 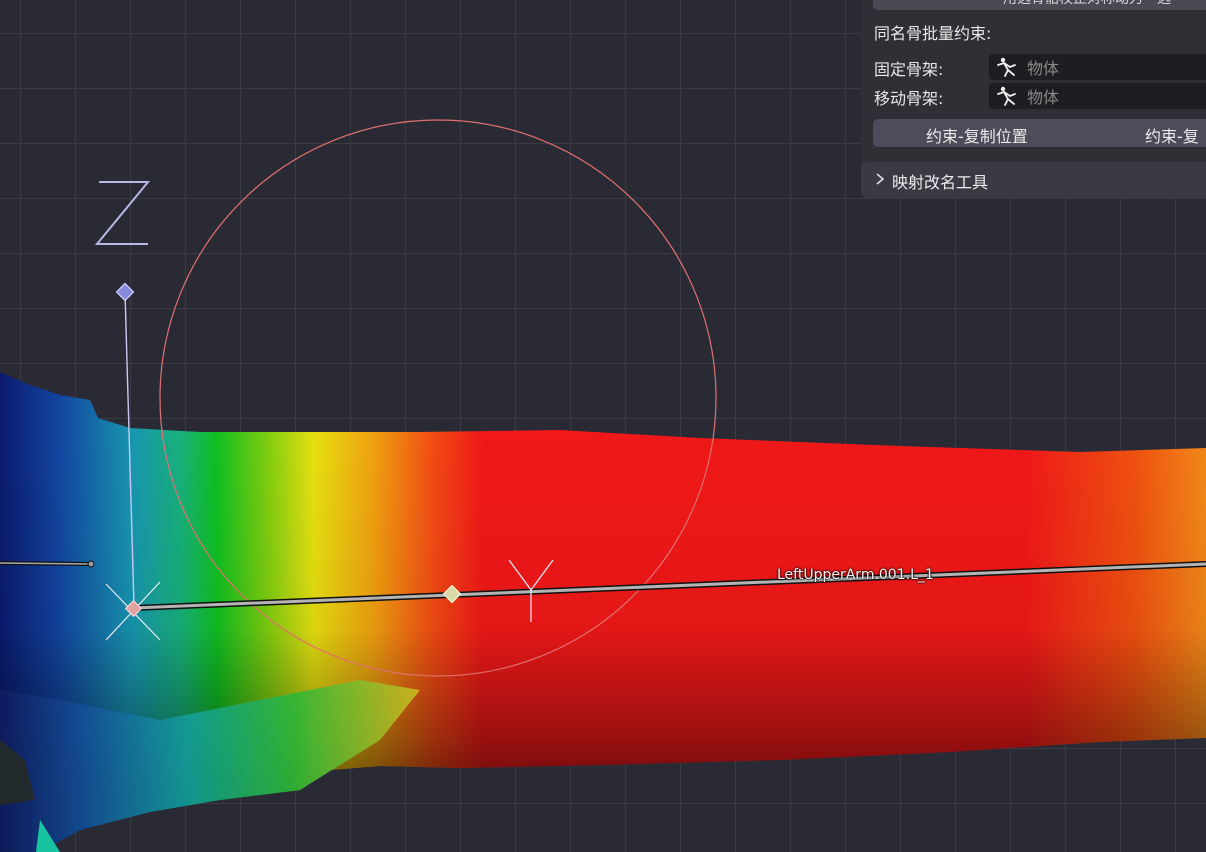 What do you see at coordinates (977, 135) in the screenshot?
I see `copy-location-button: 约束-复制位置` at bounding box center [977, 135].